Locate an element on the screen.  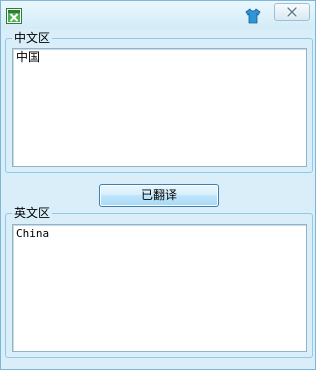
shirt-icon is located at coordinates (253, 16).